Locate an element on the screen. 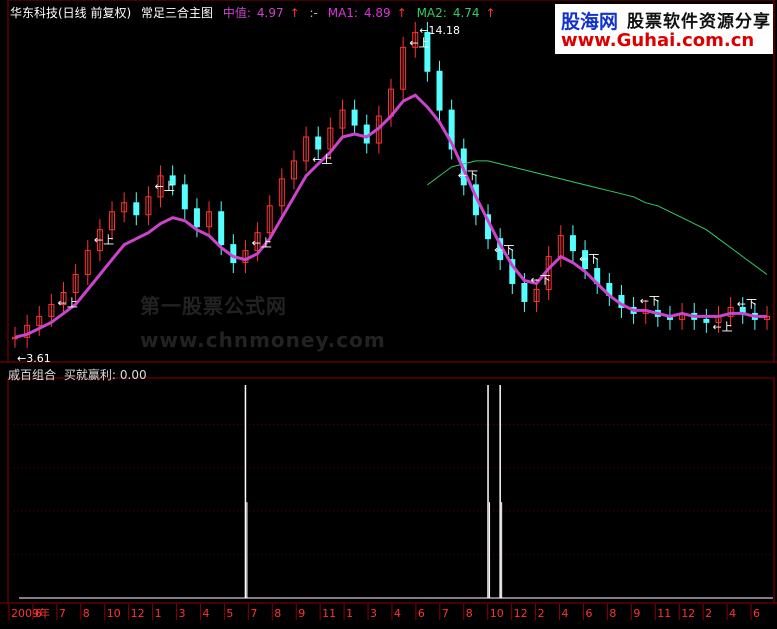  signal-value: 0.00 is located at coordinates (133, 375).